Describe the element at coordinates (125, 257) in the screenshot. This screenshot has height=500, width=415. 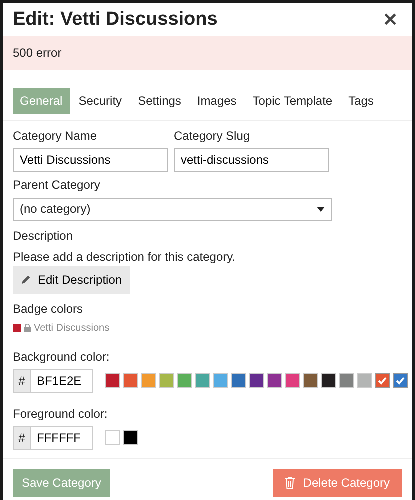
I see `description-text: Please add a description for this category.` at that location.